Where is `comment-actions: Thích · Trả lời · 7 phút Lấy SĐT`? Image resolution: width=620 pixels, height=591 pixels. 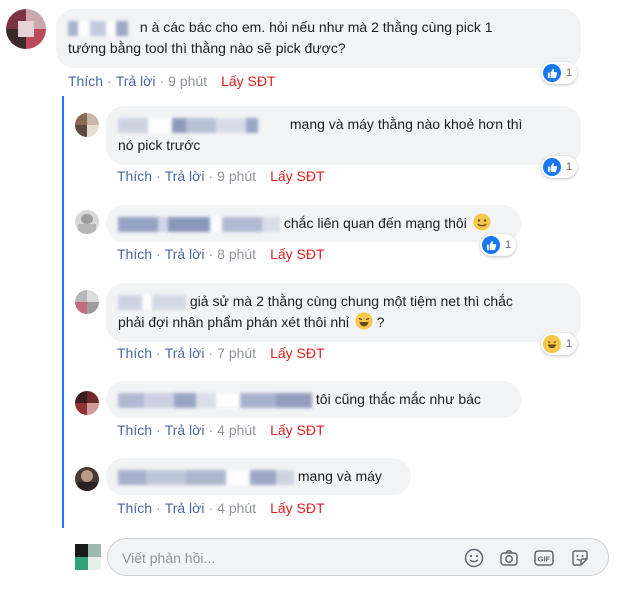 comment-actions: Thích · Trả lời · 7 phút Lấy SĐT is located at coordinates (221, 353).